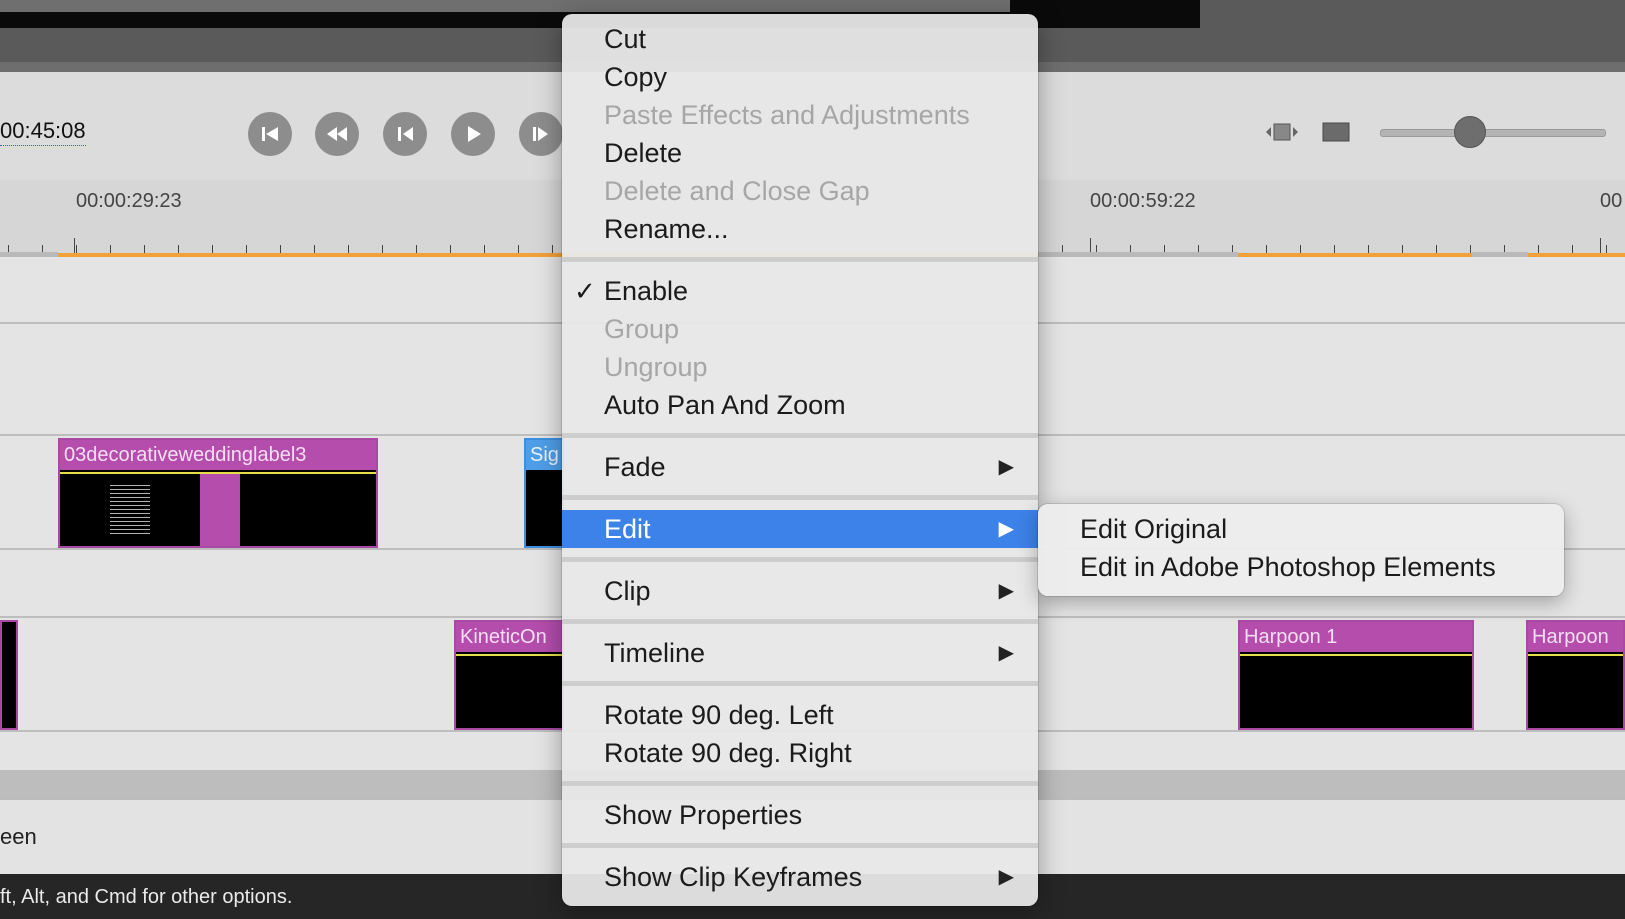 This screenshot has height=919, width=1625. I want to click on menu-item-label: Show Properties, so click(703, 815).